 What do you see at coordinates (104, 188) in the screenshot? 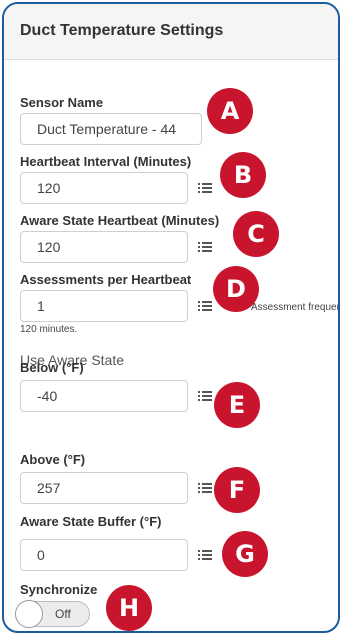
I see `heartbeat-interval-input: 120` at bounding box center [104, 188].